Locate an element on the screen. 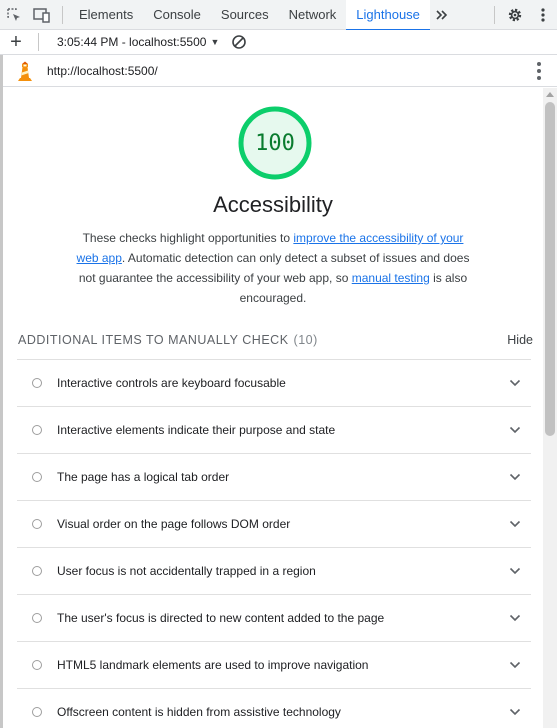  category-title: Accessibility is located at coordinates (273, 204).